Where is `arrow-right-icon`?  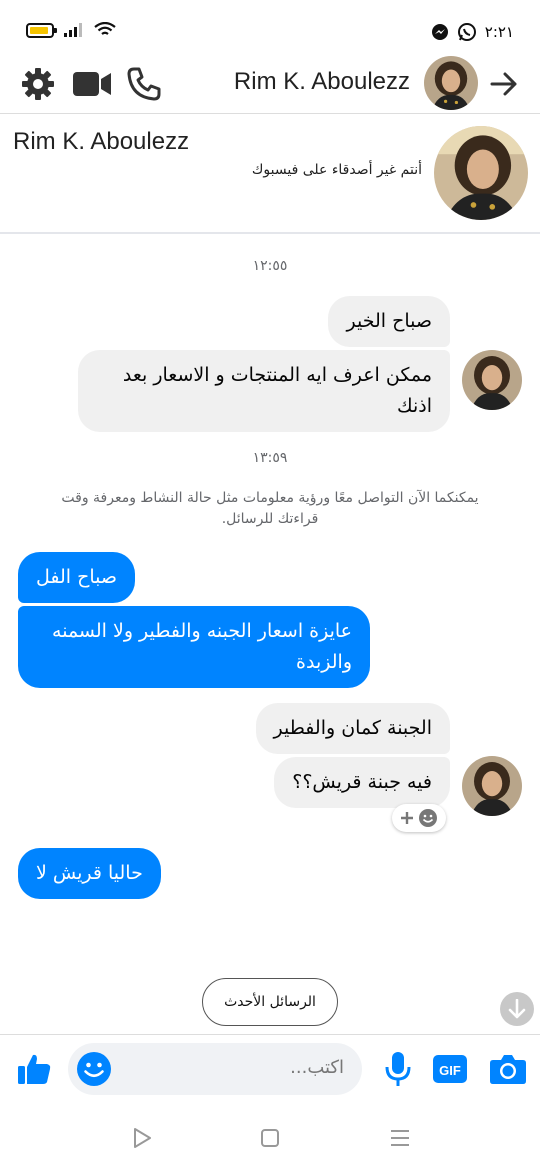 arrow-right-icon is located at coordinates (503, 84).